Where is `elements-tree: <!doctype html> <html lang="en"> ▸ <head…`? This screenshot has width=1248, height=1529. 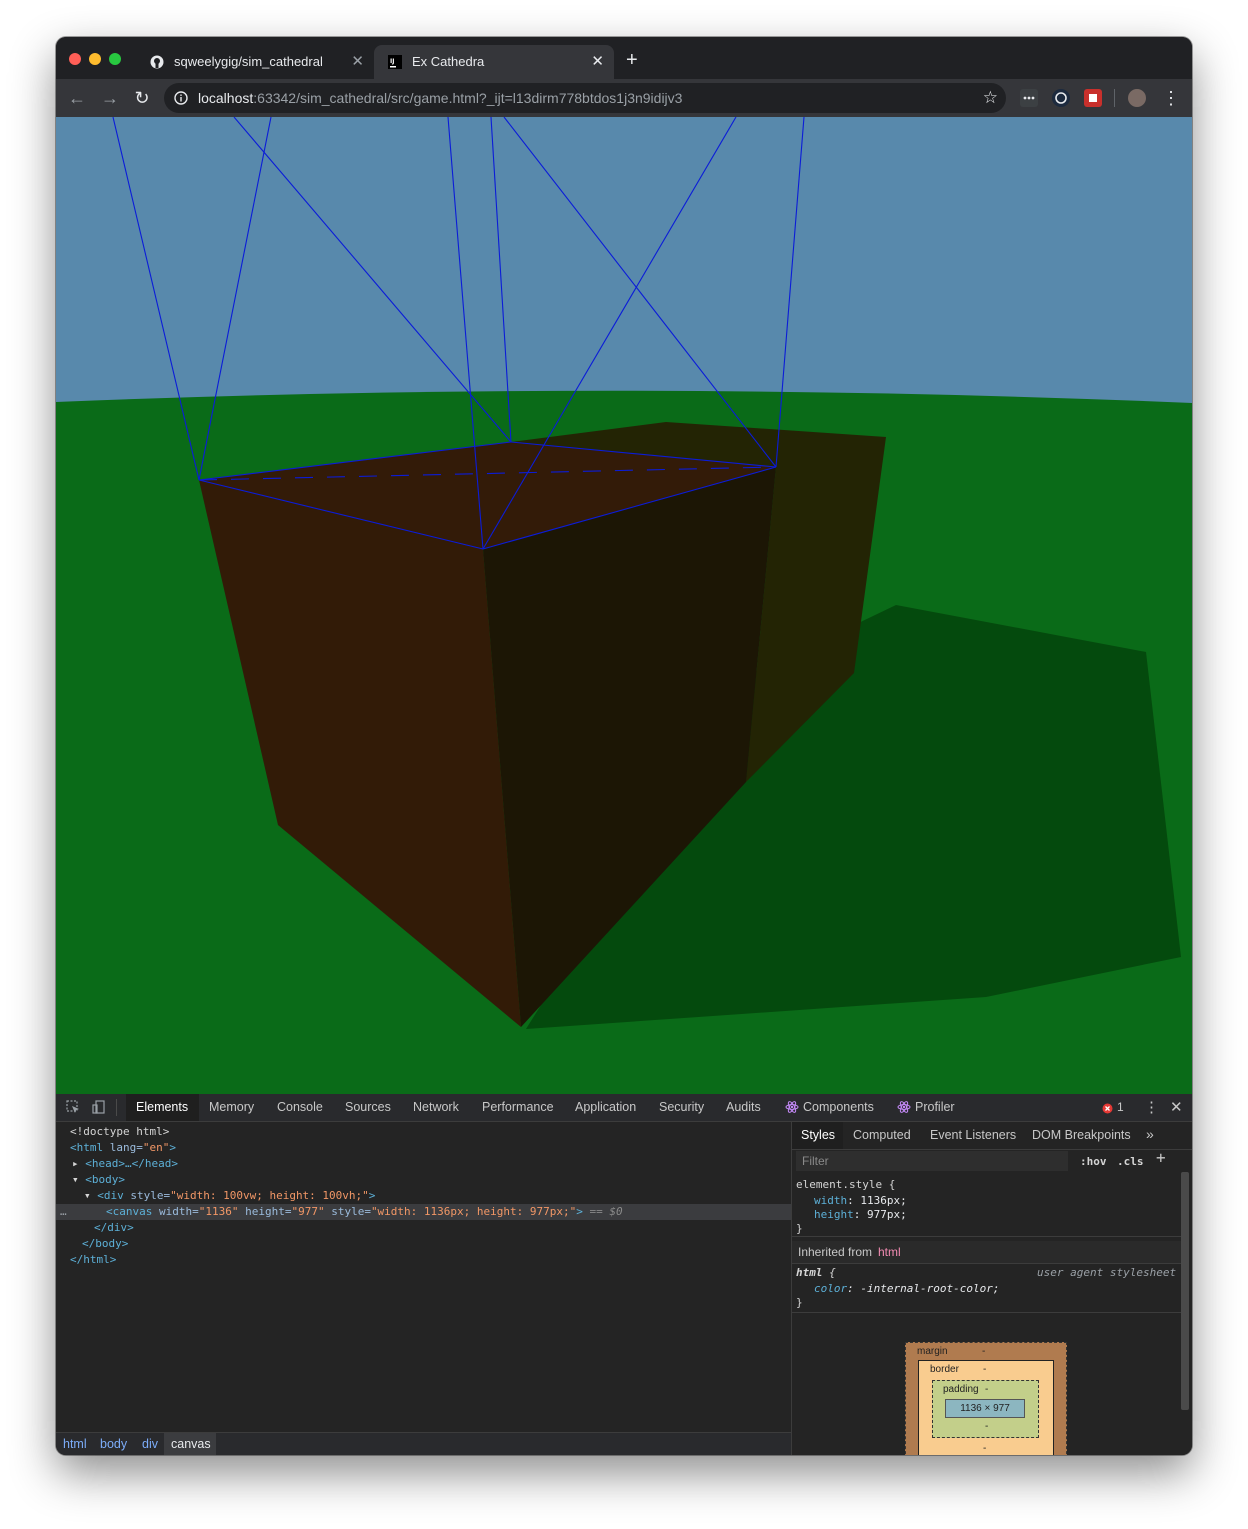 elements-tree: <!doctype html> <html lang="en"> ▸ <head… is located at coordinates (423, 1277).